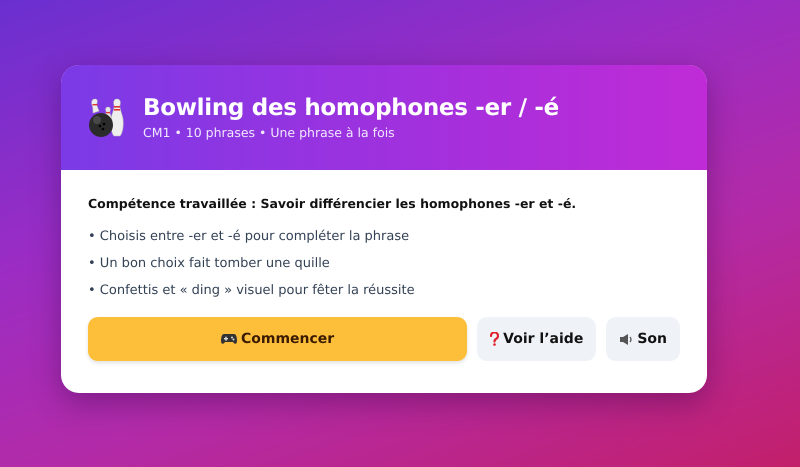 Image resolution: width=800 pixels, height=467 pixels. What do you see at coordinates (351, 108) in the screenshot?
I see `dialog-title: Bowling des homophones -er / -é` at bounding box center [351, 108].